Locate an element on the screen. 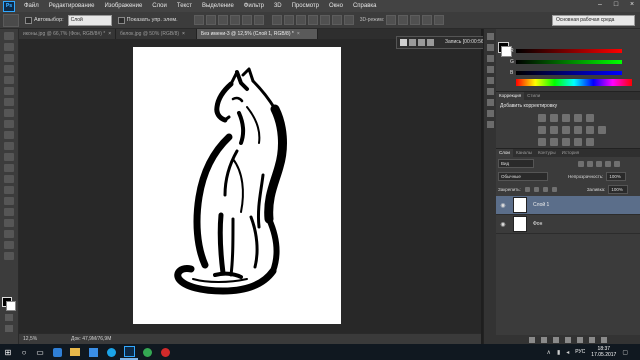 The width and height of the screenshot is (640, 360). network-icon: ▮ is located at coordinates (558, 352).